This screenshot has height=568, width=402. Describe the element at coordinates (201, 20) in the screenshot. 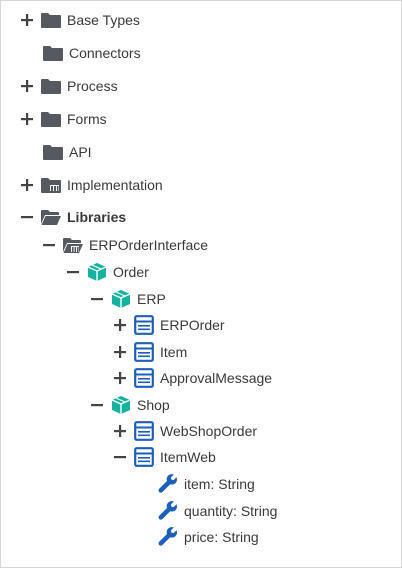

I see `tree-node-base-types: Base Types` at that location.